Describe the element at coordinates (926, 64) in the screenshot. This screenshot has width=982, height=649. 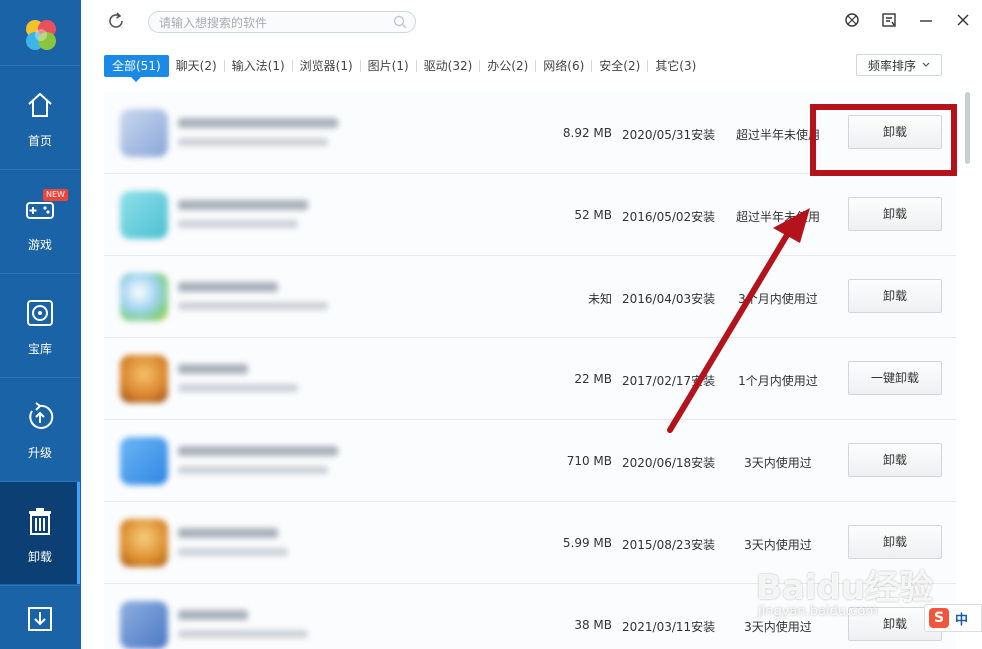
I see `chevron-down-icon` at that location.